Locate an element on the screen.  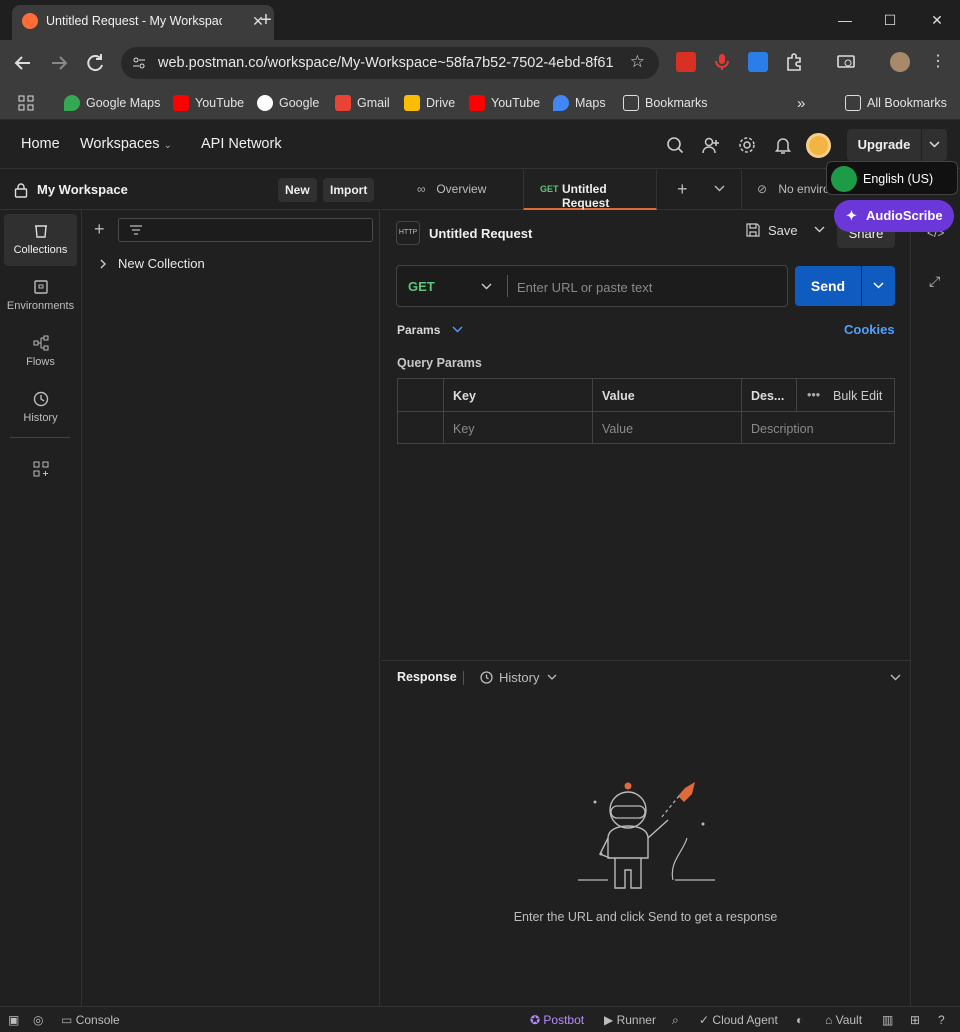
bookmark-youtube: YouTube is located at coordinates (208, 103).